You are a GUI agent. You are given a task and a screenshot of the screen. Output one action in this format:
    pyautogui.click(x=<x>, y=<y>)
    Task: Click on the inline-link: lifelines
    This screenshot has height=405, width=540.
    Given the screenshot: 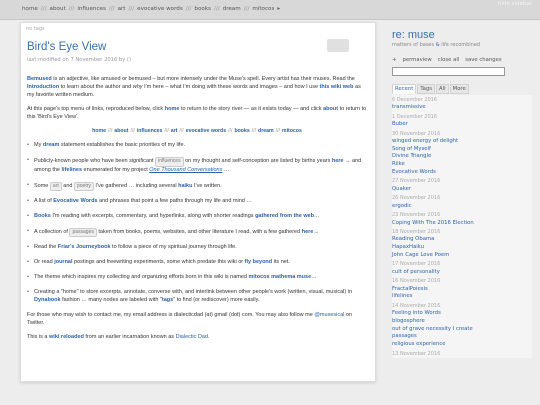 What is the action you would take?
    pyautogui.click(x=72, y=170)
    